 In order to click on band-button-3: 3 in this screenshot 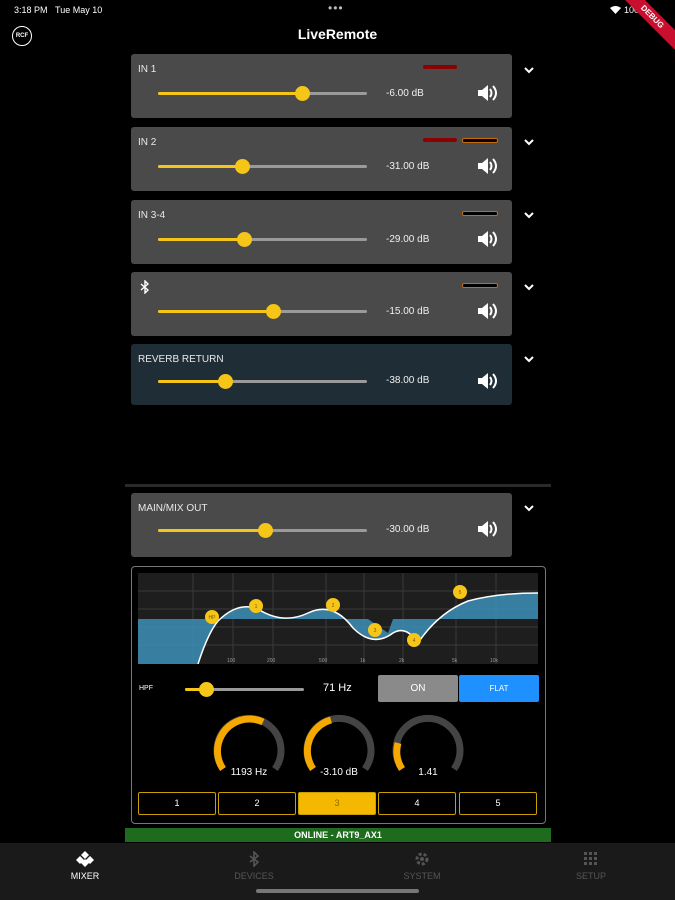, I will do `click(337, 803)`.